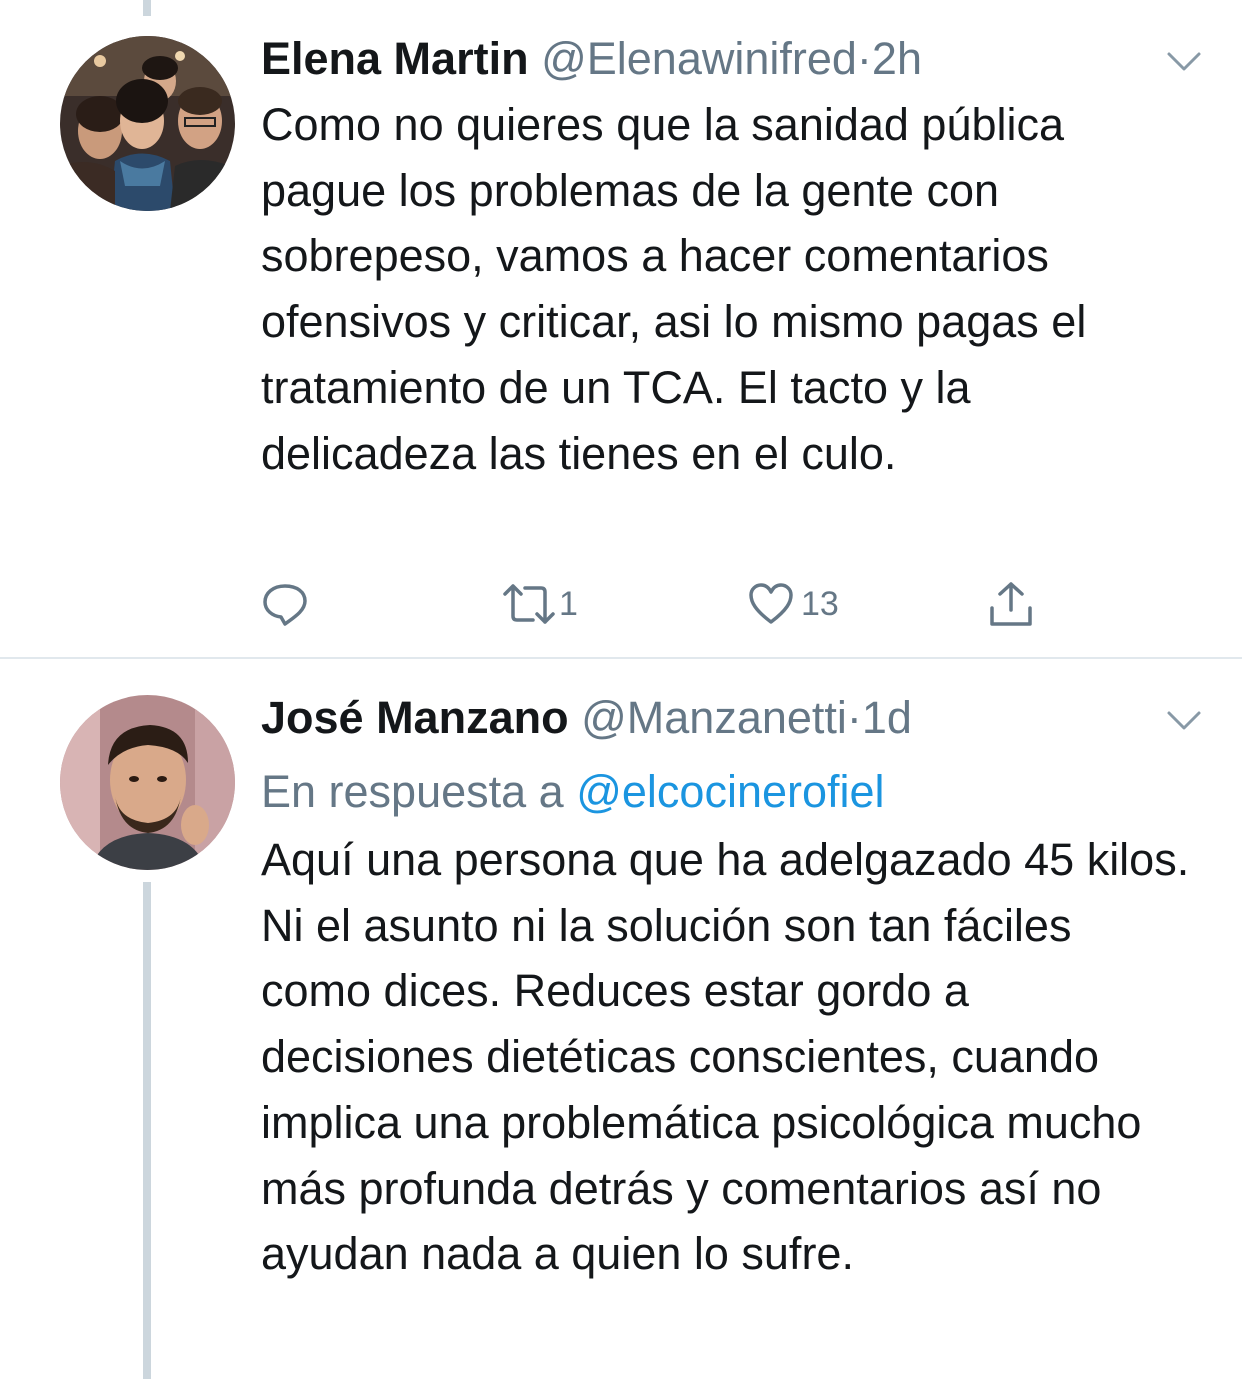 This screenshot has height=1379, width=1242. I want to click on retweet-count: 1, so click(568, 603).